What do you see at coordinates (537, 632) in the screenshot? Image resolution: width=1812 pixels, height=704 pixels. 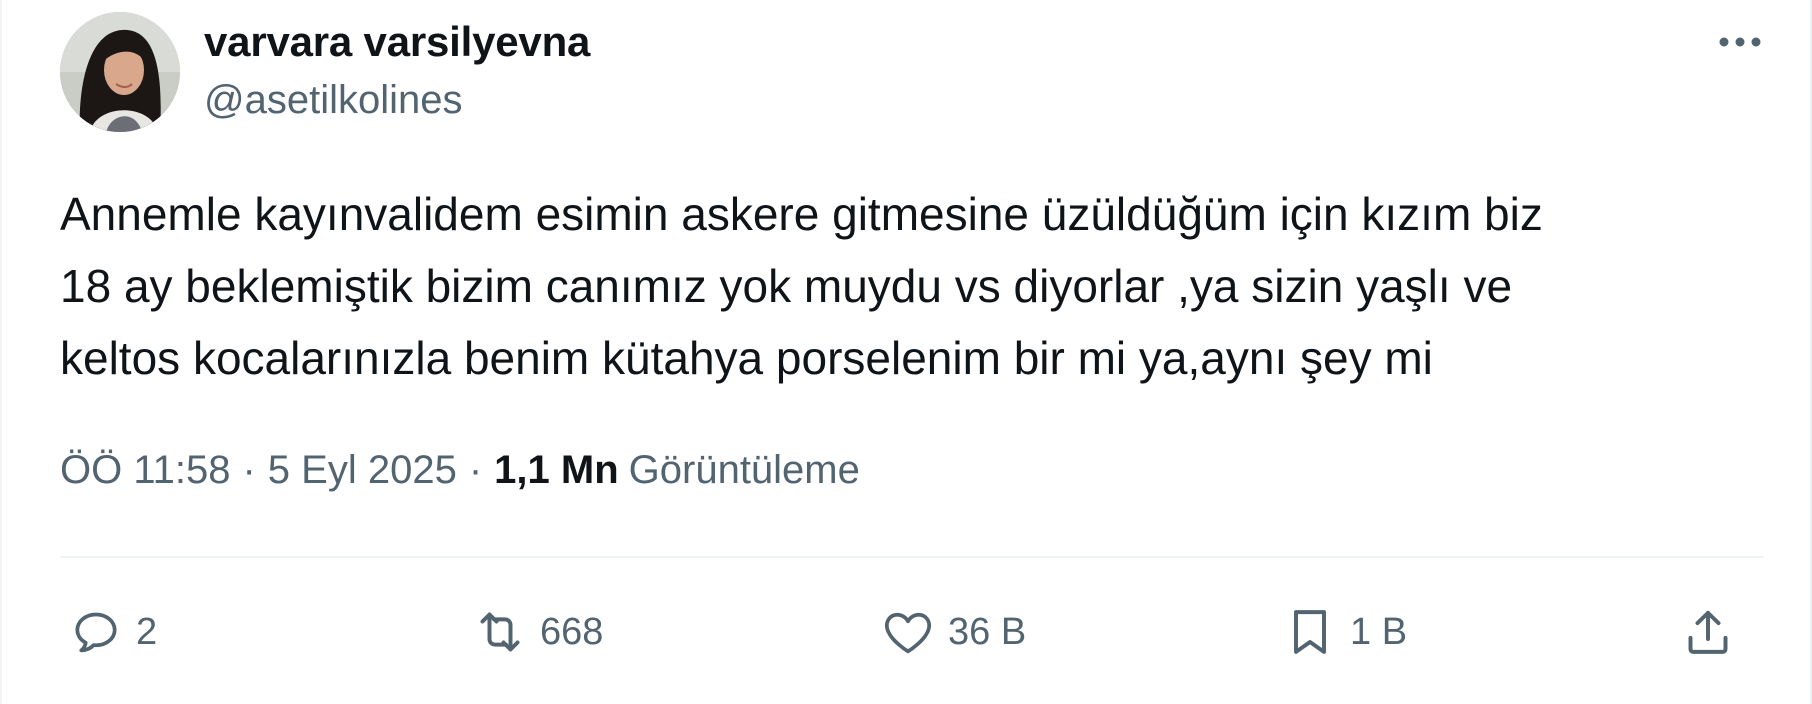 I see `retweet-button: 668` at bounding box center [537, 632].